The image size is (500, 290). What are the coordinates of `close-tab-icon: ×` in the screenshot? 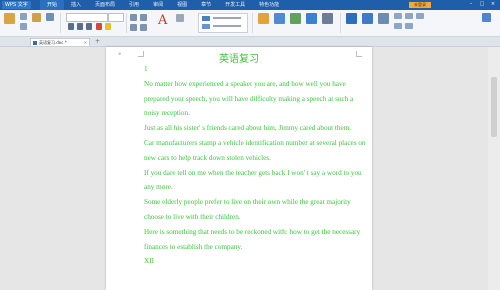 It's located at (85, 43).